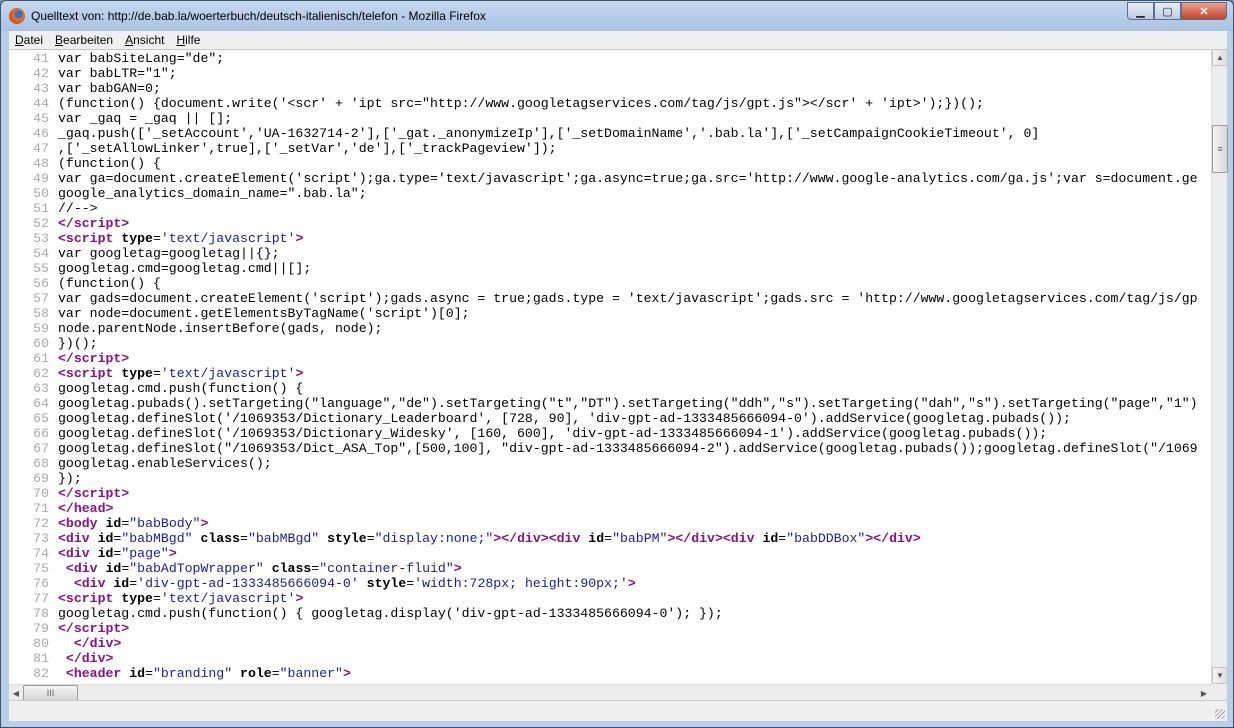  What do you see at coordinates (61, 658) in the screenshot?
I see `source-line: 81 </div>` at bounding box center [61, 658].